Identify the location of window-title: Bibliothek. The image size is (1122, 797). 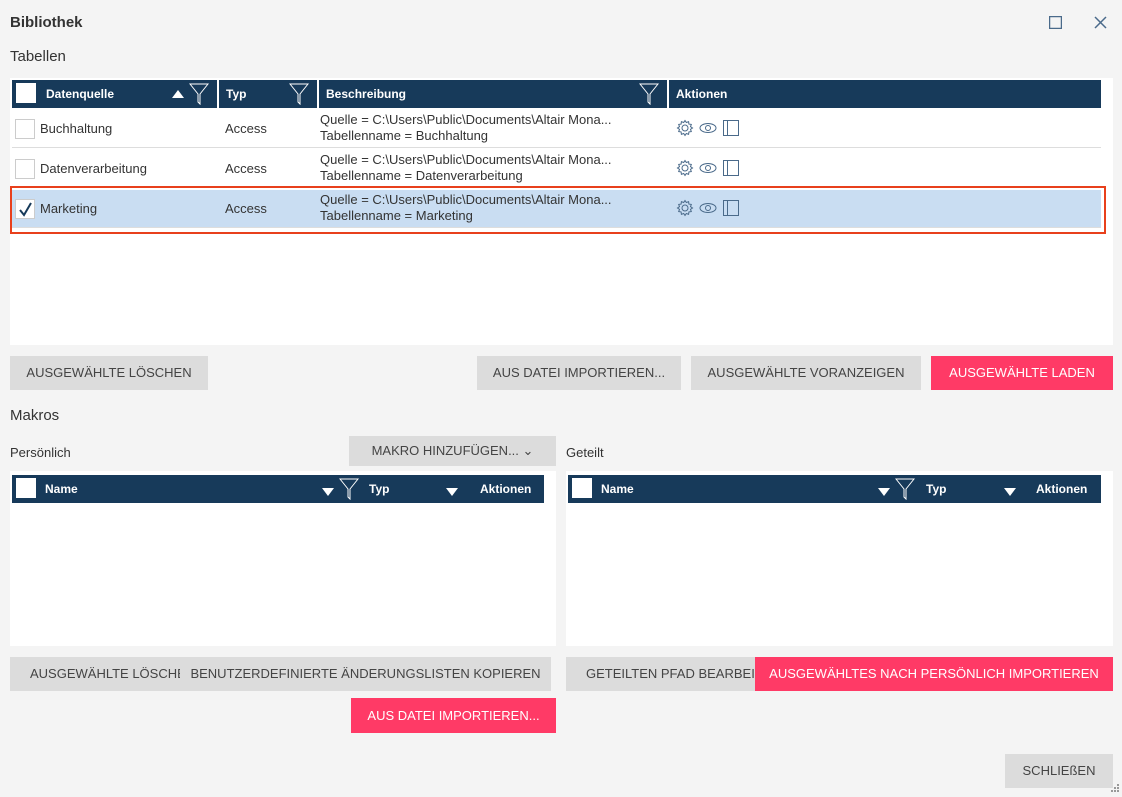
(46, 22).